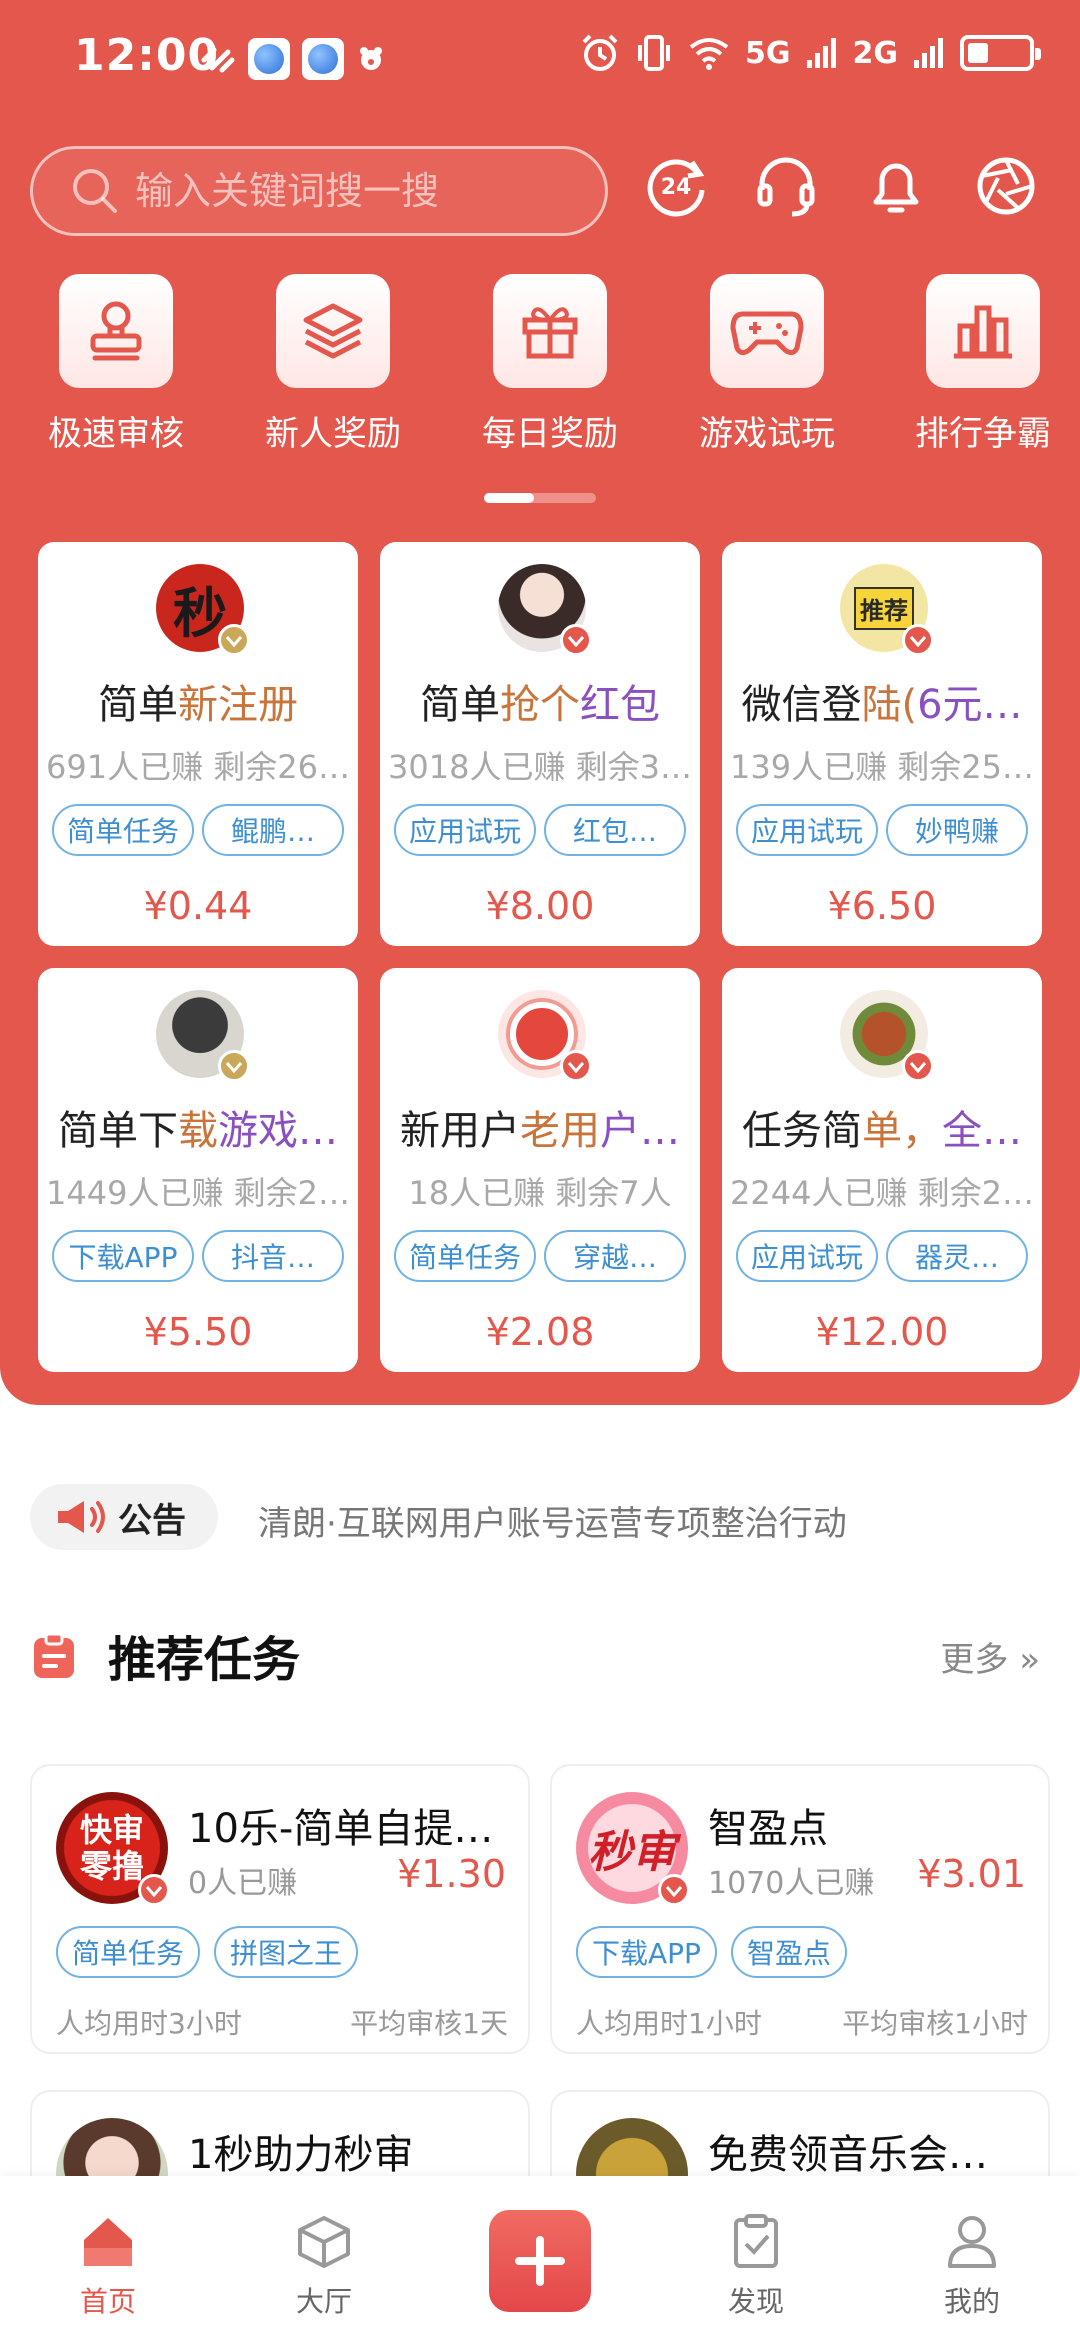 Image resolution: width=1080 pixels, height=2340 pixels. I want to click on nav-home: 首页, so click(108, 2267).